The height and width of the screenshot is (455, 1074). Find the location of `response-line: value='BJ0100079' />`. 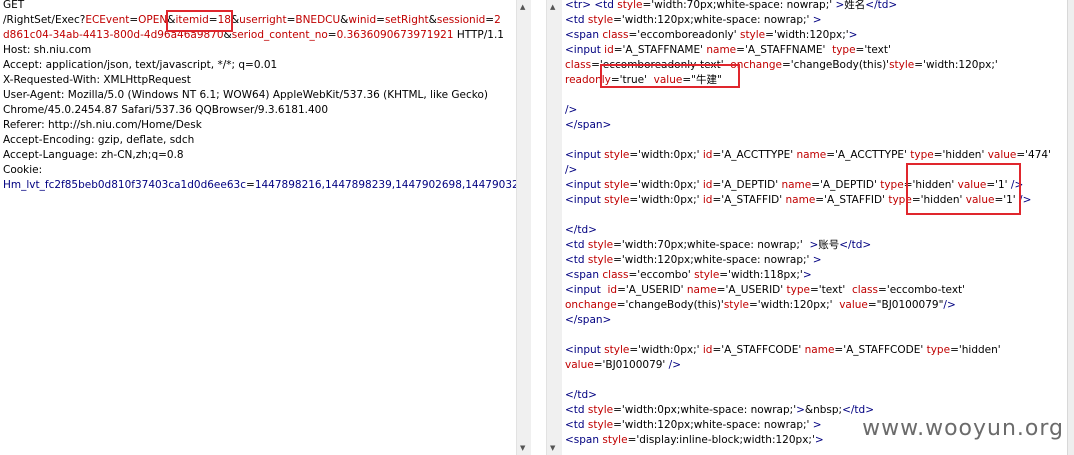

response-line: value='BJ0100079' /> is located at coordinates (623, 365).